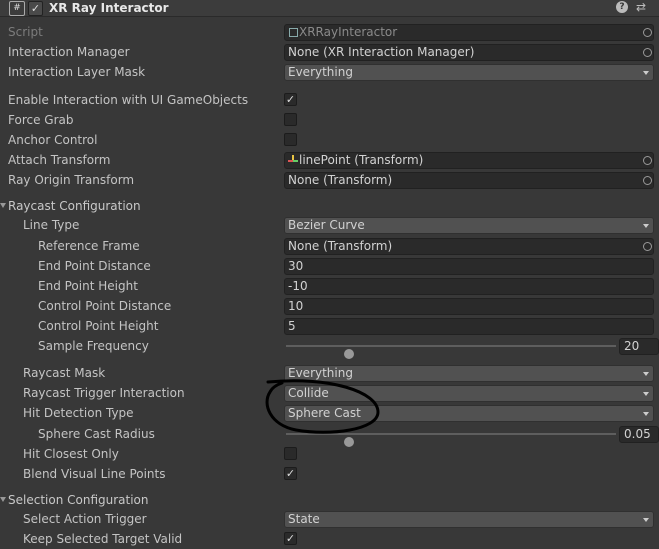 This screenshot has height=549, width=659. What do you see at coordinates (622, 7) in the screenshot?
I see `help-icon: ?` at bounding box center [622, 7].